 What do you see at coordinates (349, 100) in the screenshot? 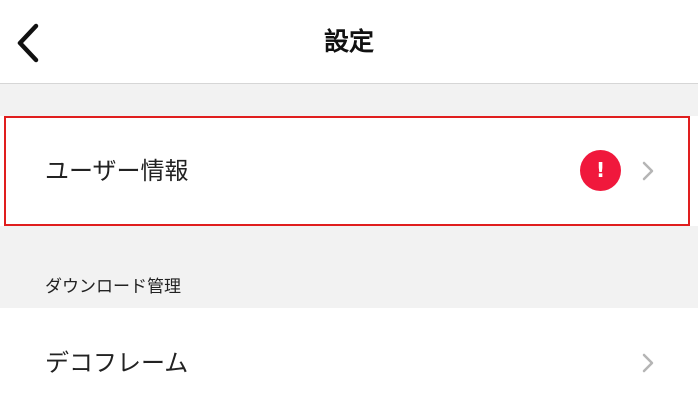
I see `list-top-spacer` at bounding box center [349, 100].